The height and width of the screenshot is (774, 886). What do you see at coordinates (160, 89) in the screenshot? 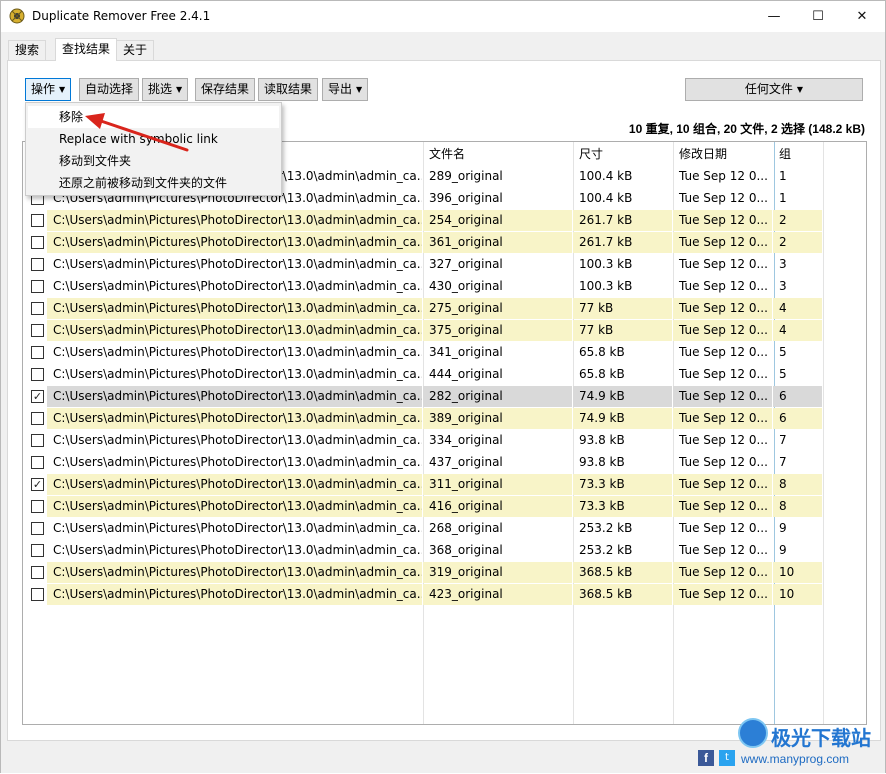
I see `pick-label: 挑选` at bounding box center [160, 89].